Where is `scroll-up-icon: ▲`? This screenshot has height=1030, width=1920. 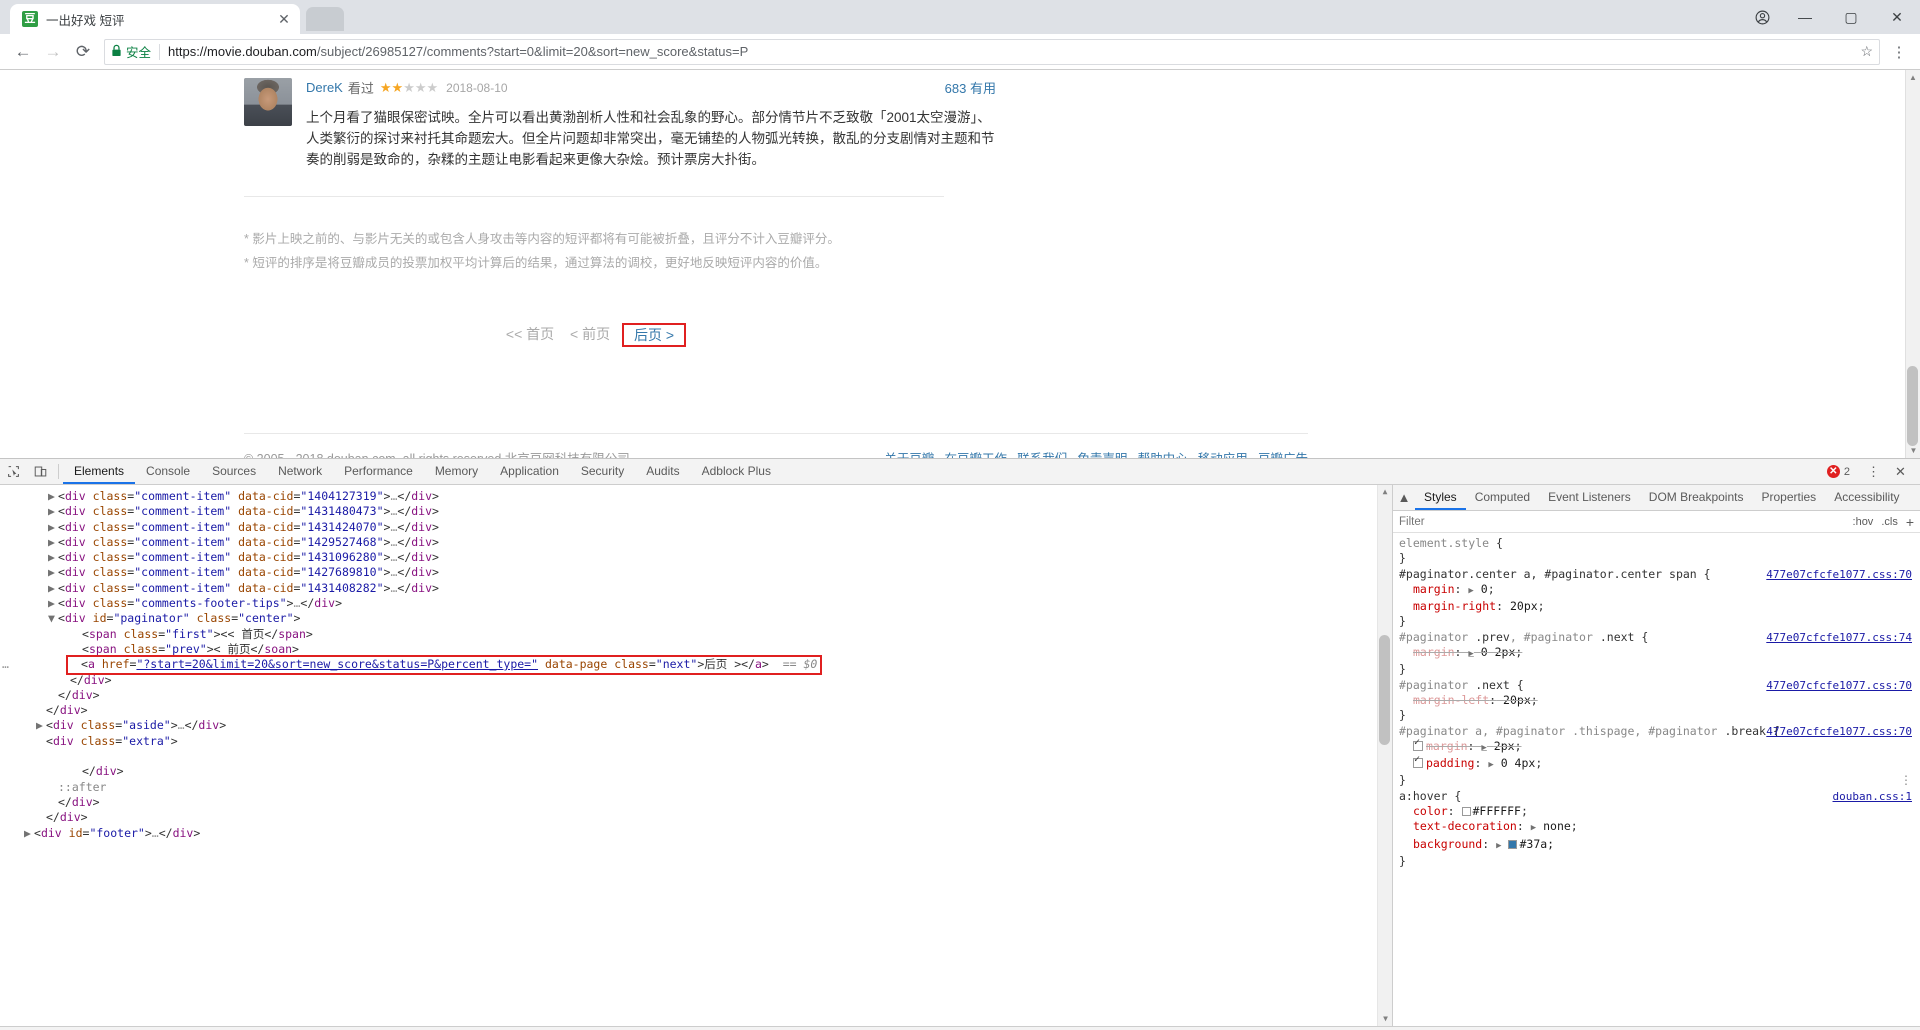 scroll-up-icon: ▲ is located at coordinates (1913, 77).